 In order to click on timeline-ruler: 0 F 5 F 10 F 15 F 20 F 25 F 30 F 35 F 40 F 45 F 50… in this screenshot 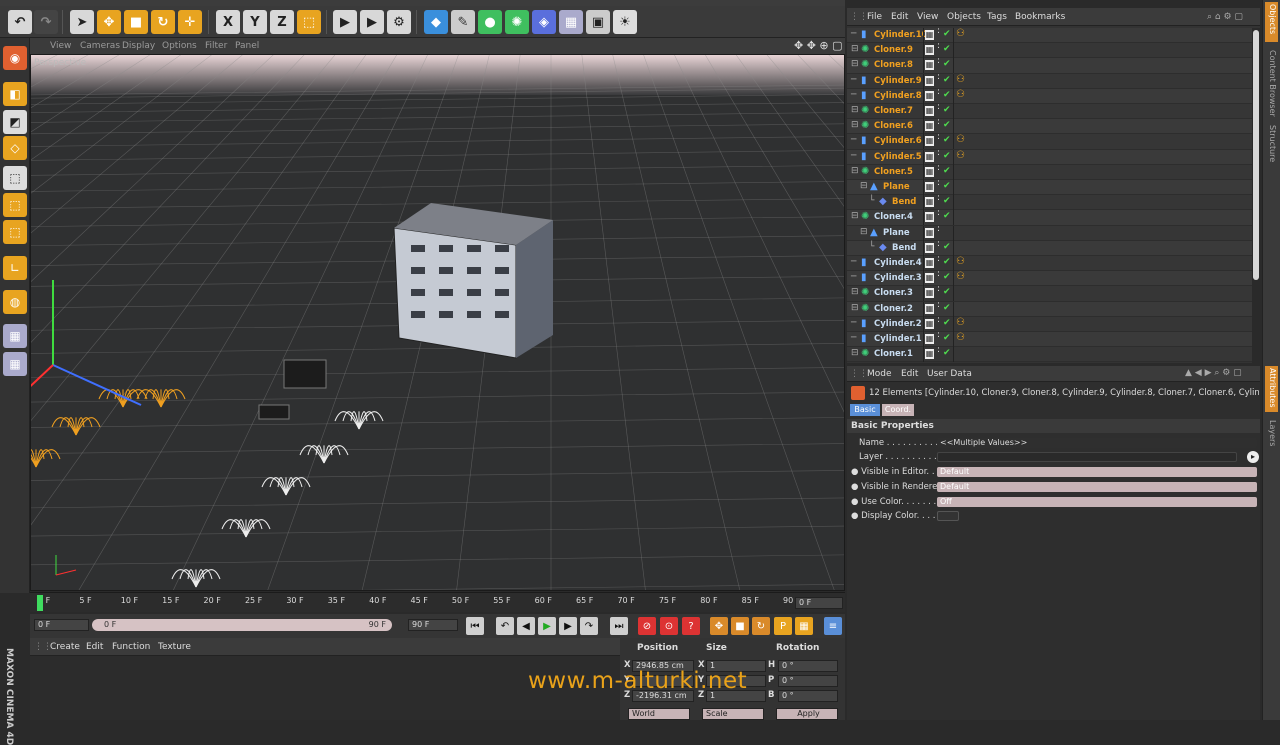, I will do `click(437, 602)`.